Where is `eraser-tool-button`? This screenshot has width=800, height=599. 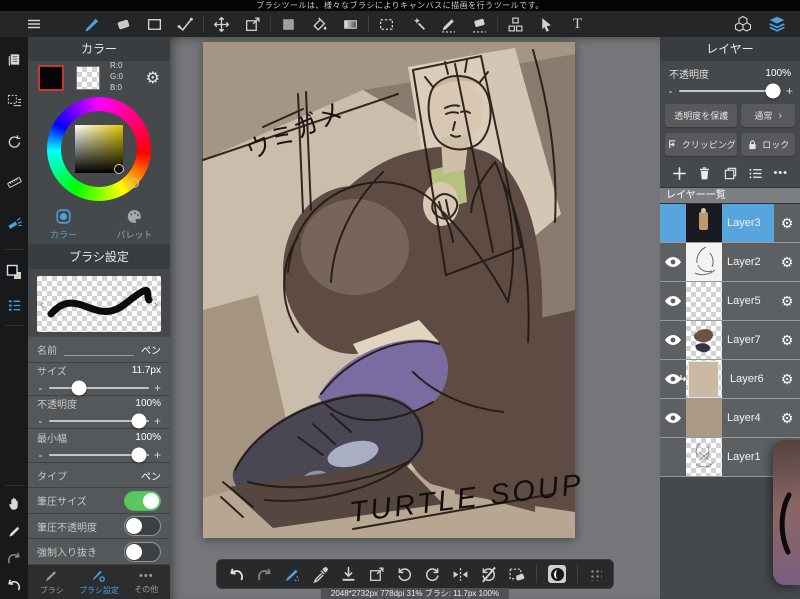 eraser-tool-button is located at coordinates (123, 24).